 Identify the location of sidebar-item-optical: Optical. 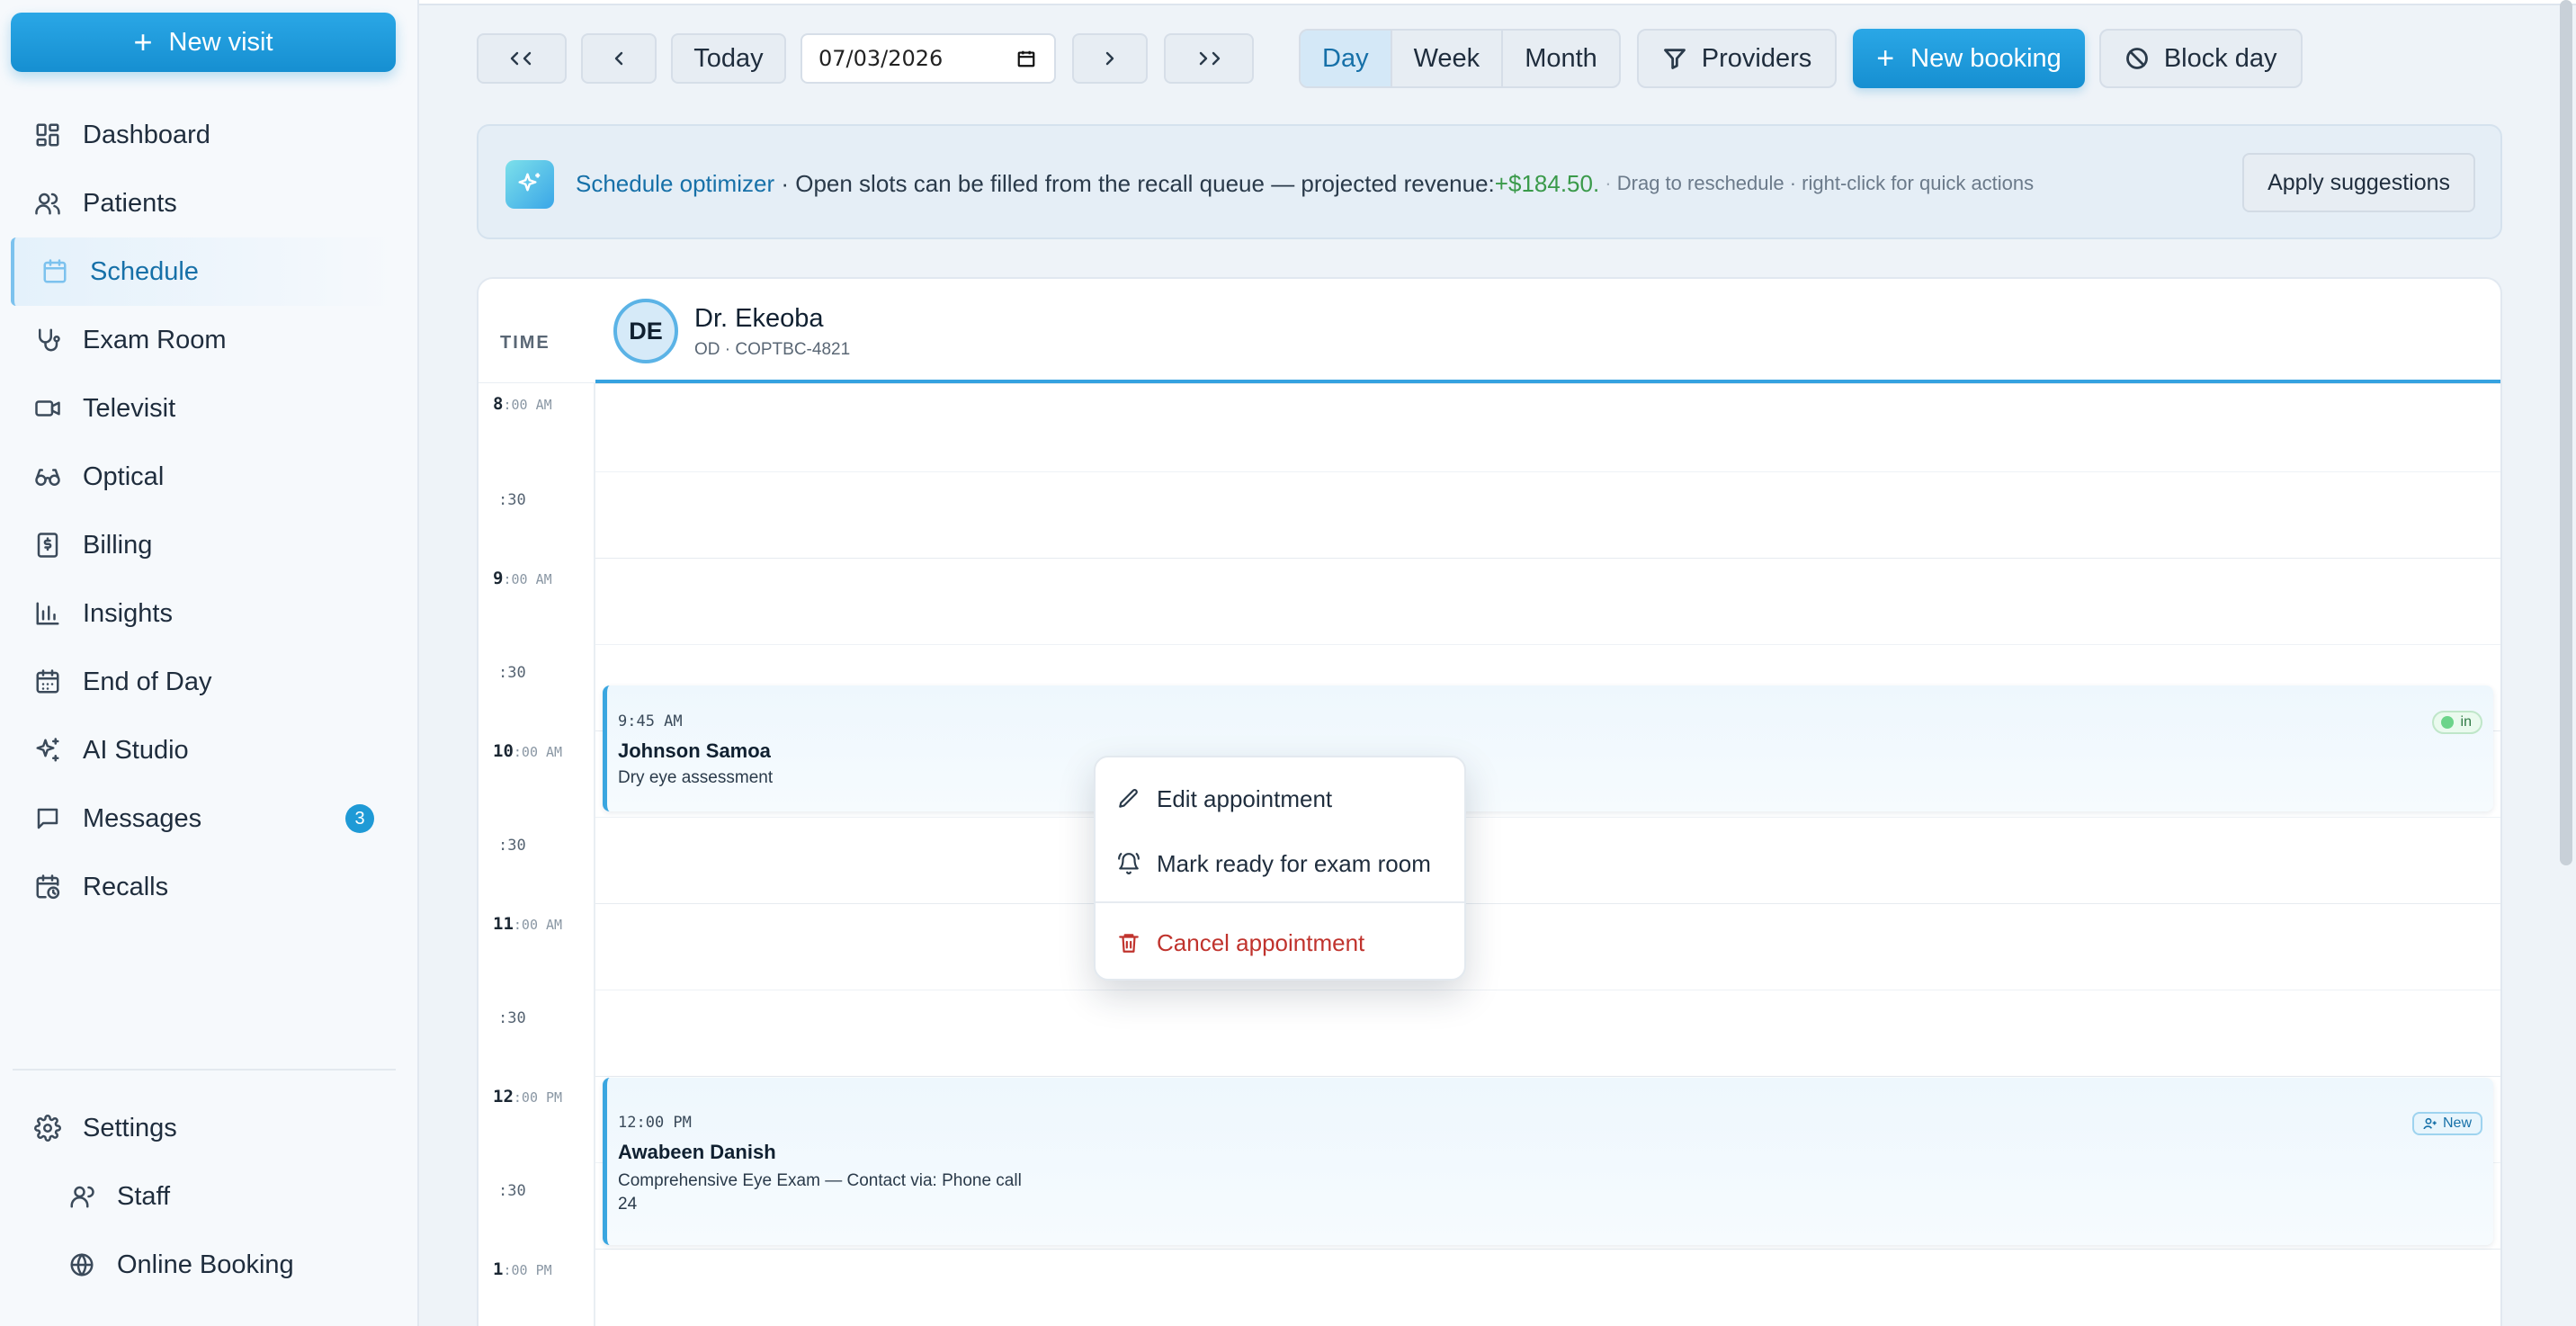
(209, 477).